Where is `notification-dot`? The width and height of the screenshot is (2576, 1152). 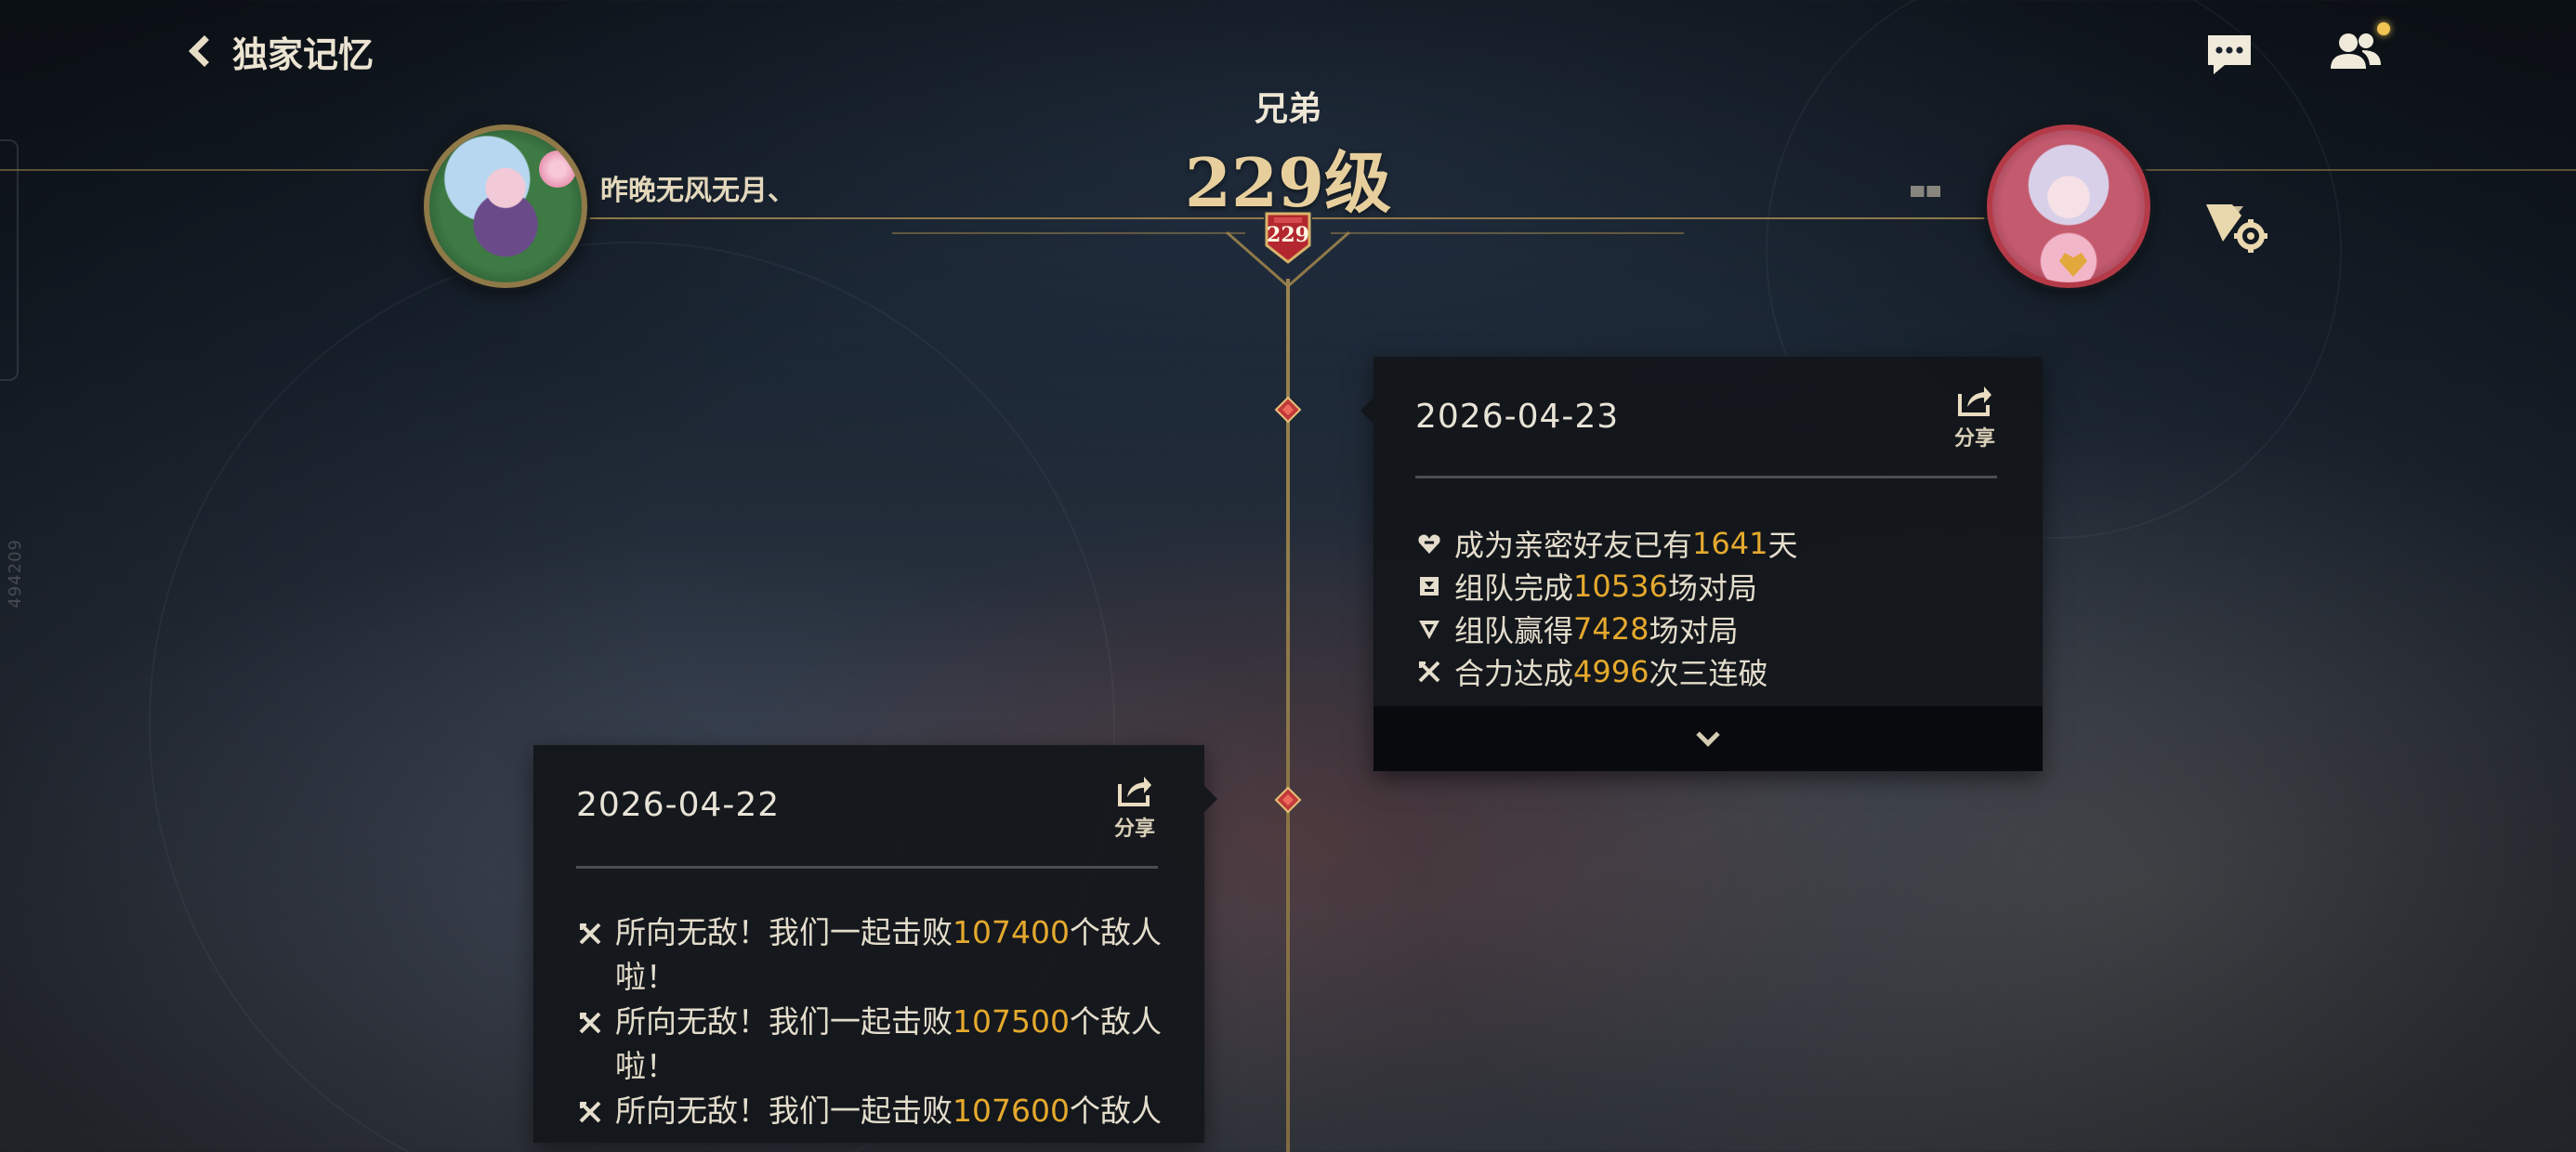 notification-dot is located at coordinates (2383, 28).